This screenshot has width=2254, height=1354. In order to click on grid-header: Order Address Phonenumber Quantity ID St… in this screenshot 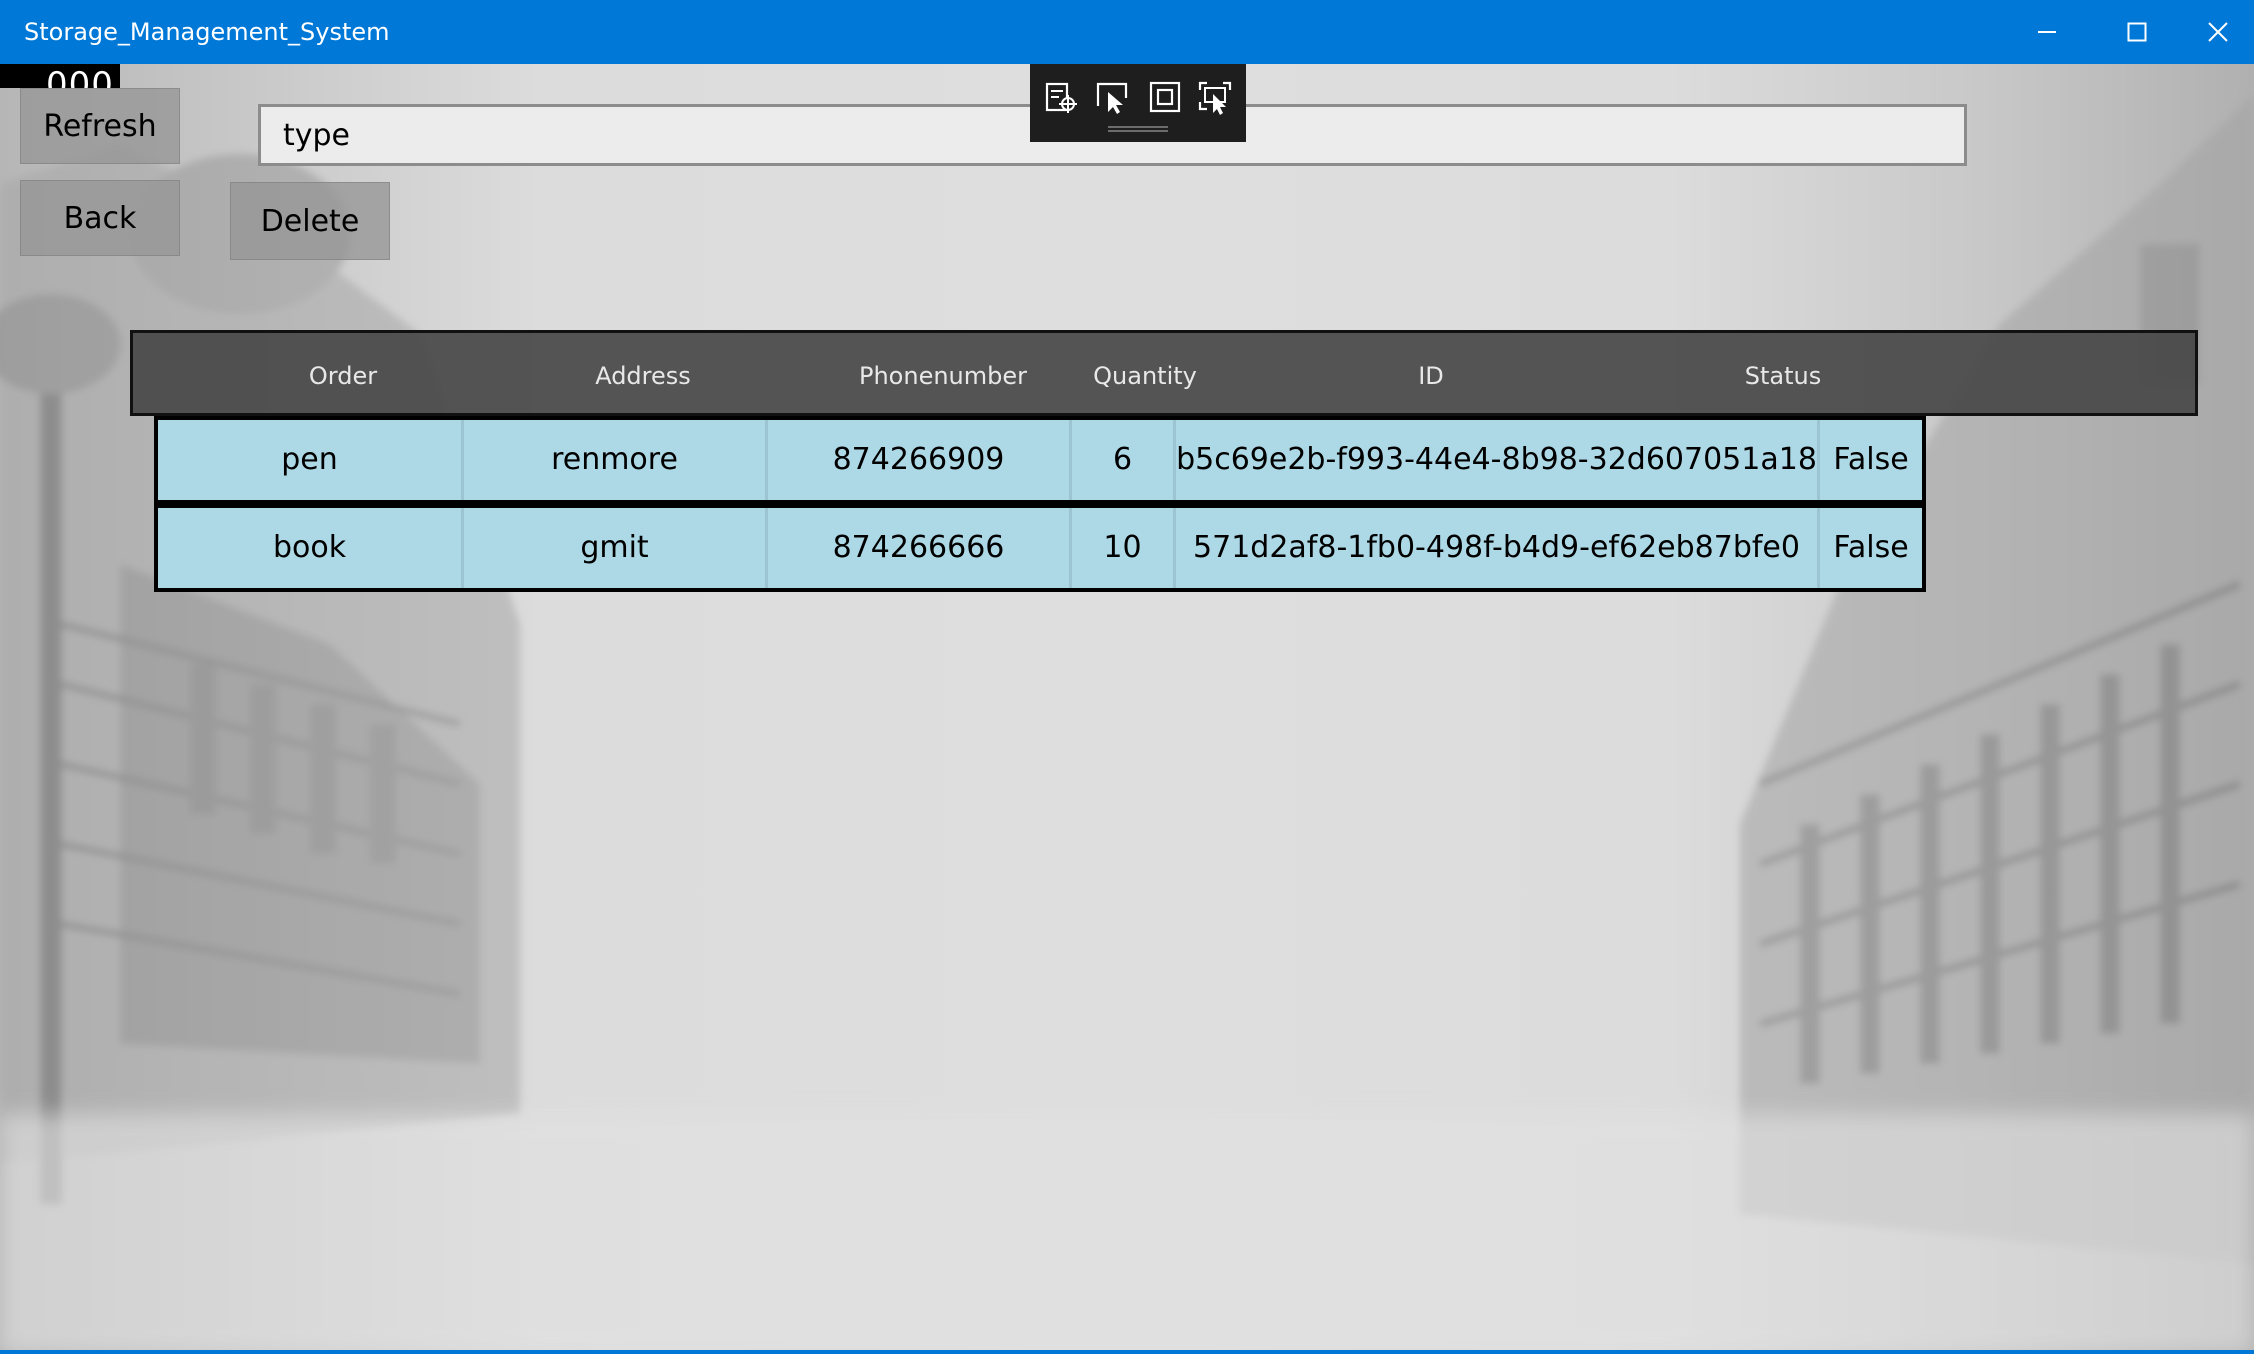, I will do `click(1164, 373)`.